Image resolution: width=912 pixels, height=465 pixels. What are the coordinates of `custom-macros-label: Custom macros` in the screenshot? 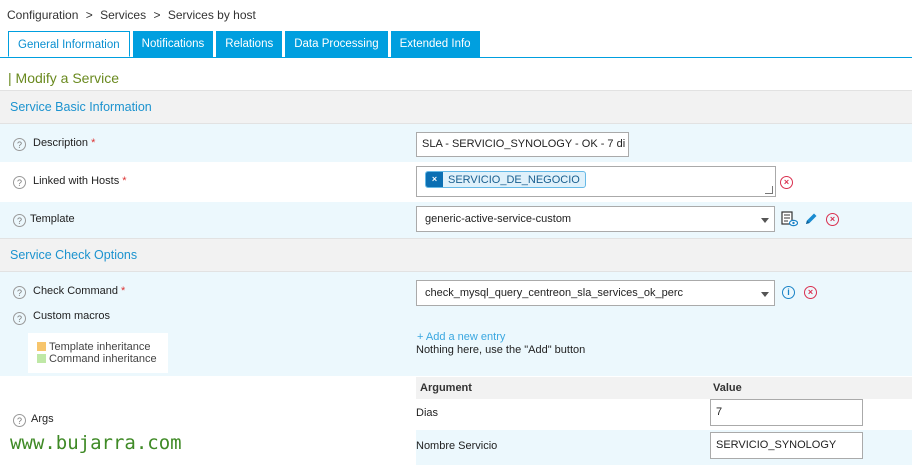 It's located at (72, 316).